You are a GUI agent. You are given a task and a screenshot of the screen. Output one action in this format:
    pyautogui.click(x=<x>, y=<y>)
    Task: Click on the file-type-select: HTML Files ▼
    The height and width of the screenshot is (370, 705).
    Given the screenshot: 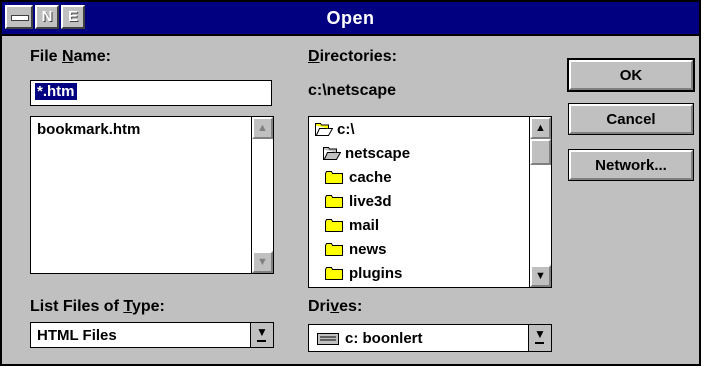 What is the action you would take?
    pyautogui.click(x=152, y=335)
    